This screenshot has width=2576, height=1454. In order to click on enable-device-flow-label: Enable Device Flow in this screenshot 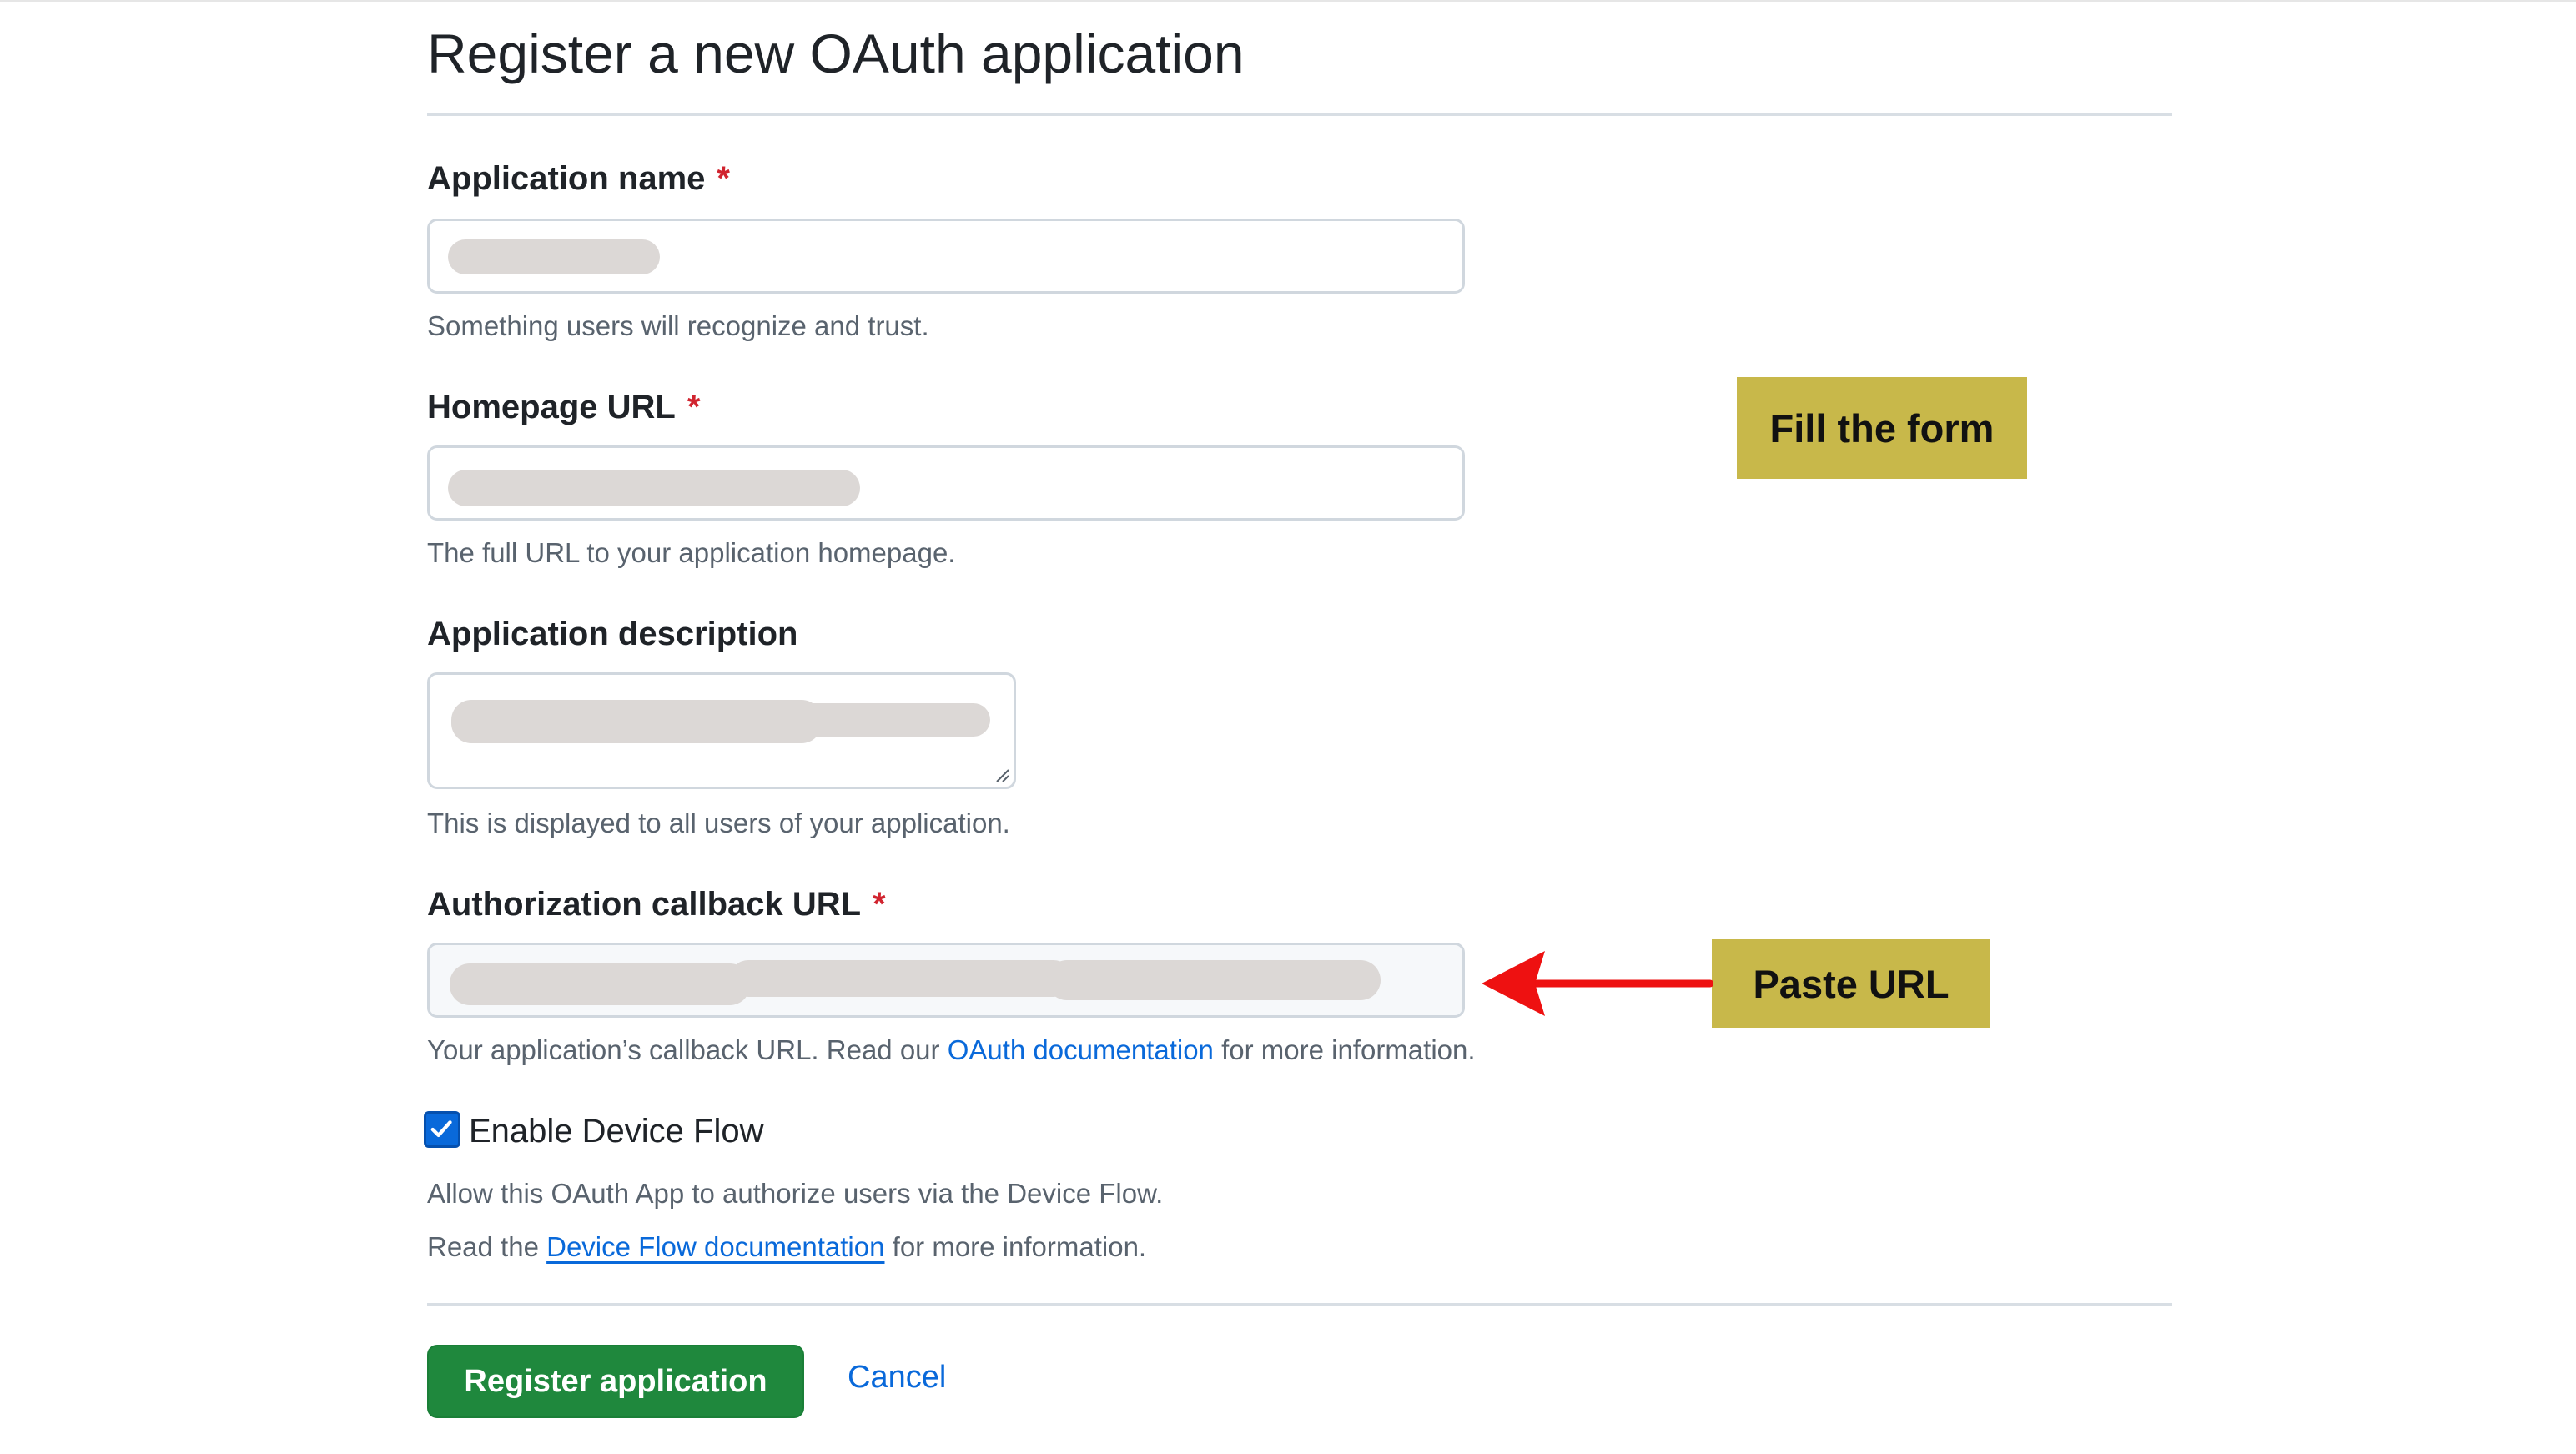, I will do `click(616, 1131)`.